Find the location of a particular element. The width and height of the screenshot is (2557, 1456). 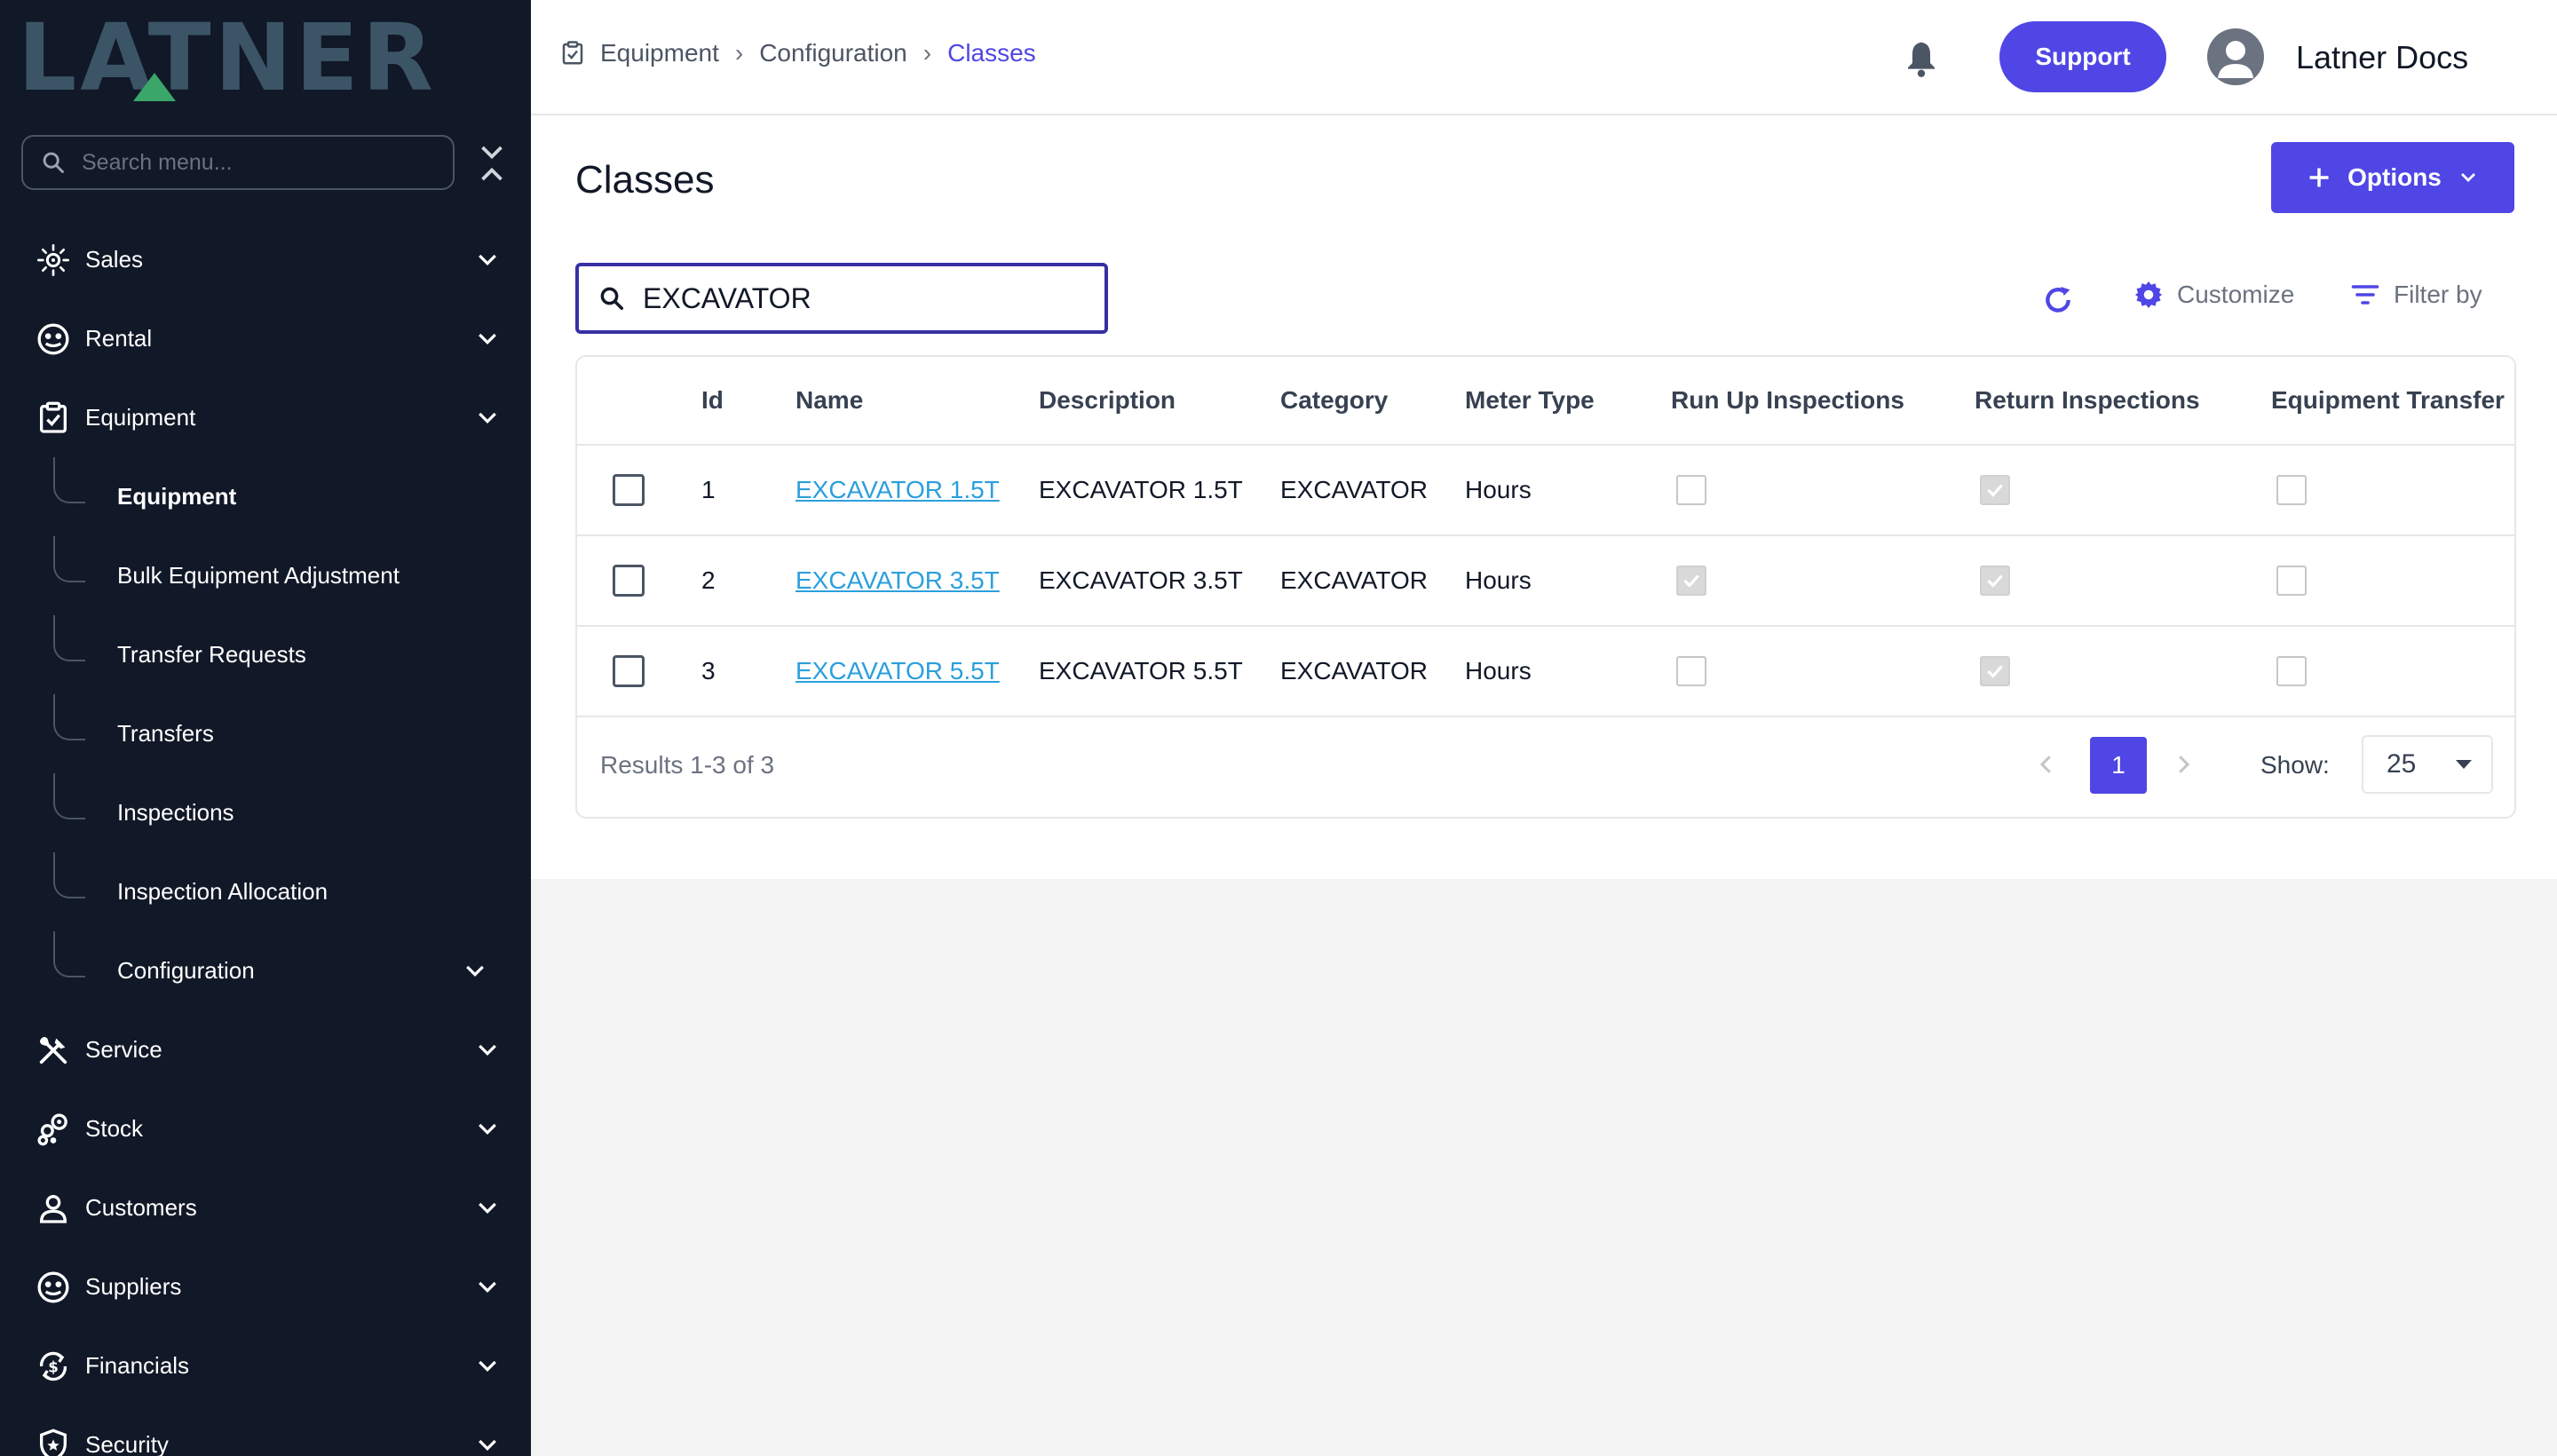

sidebar-item-label: Service is located at coordinates (123, 1049).